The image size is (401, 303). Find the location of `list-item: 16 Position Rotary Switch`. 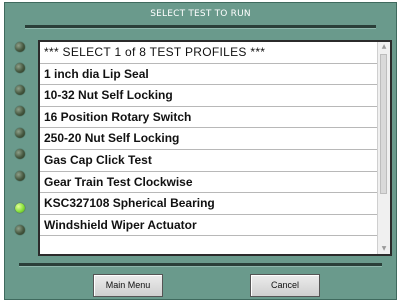

list-item: 16 Position Rotary Switch is located at coordinates (209, 118).